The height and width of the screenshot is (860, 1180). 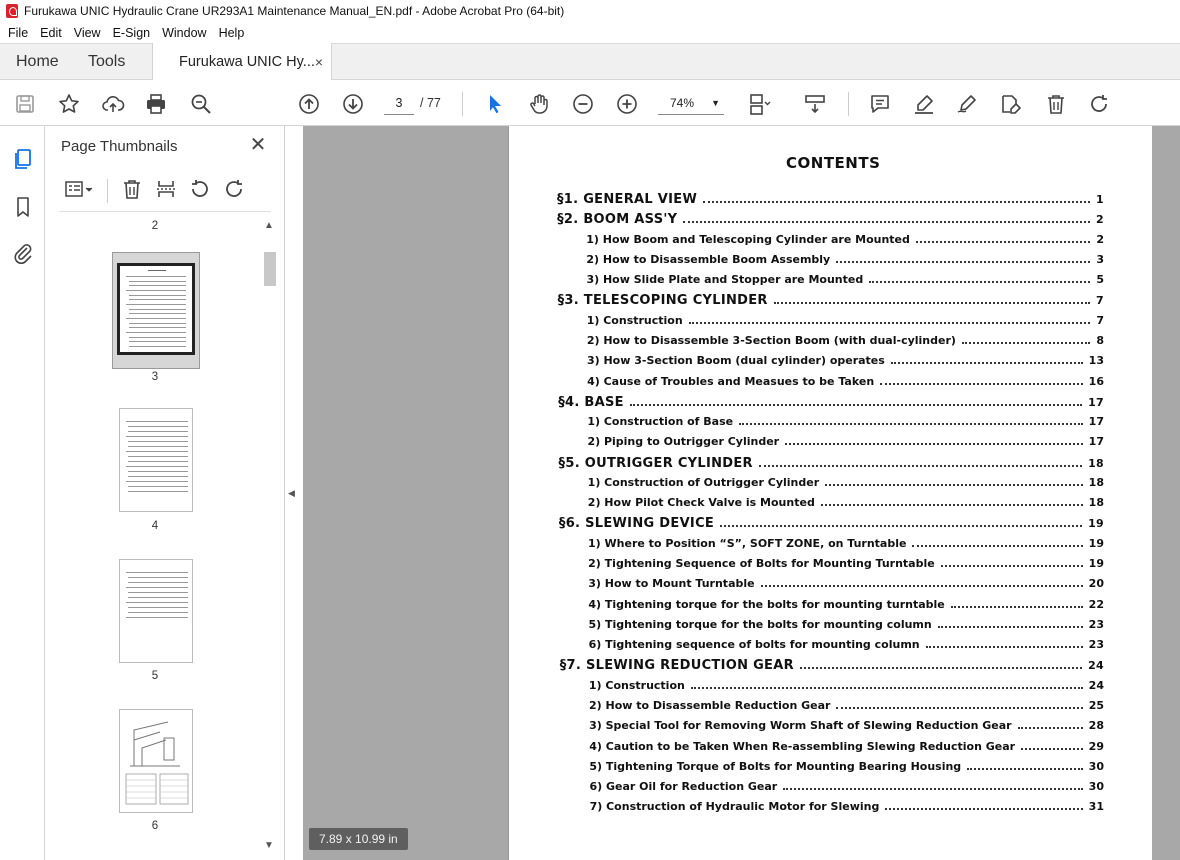 I want to click on zoom-out-icon, so click(x=583, y=104).